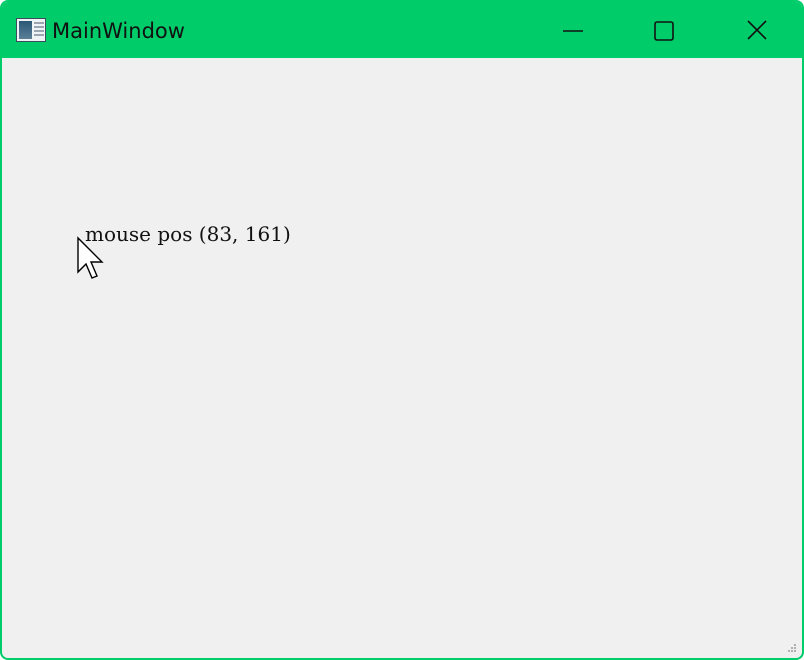 Image resolution: width=804 pixels, height=660 pixels. Describe the element at coordinates (793, 649) in the screenshot. I see `resize-grip-icon` at that location.